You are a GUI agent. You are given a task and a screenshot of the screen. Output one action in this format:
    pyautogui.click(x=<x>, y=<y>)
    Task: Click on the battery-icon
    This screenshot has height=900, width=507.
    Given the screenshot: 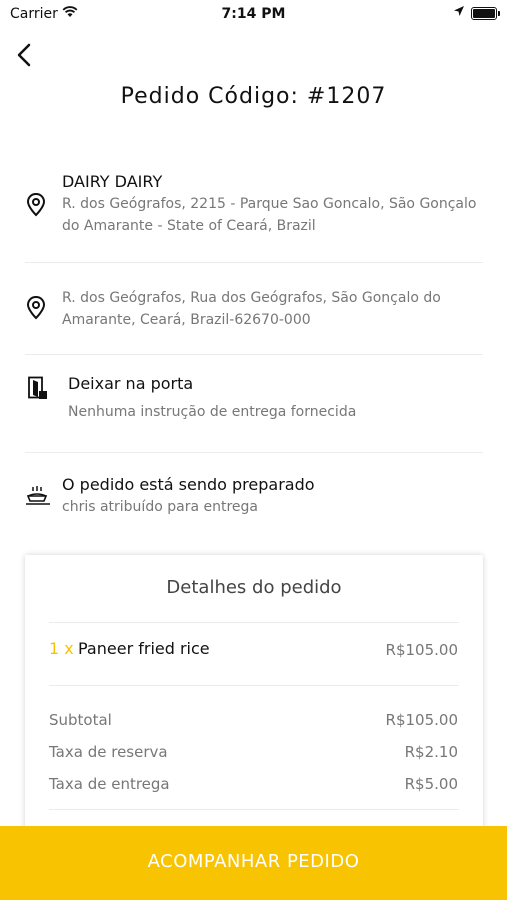 What is the action you would take?
    pyautogui.click(x=485, y=13)
    